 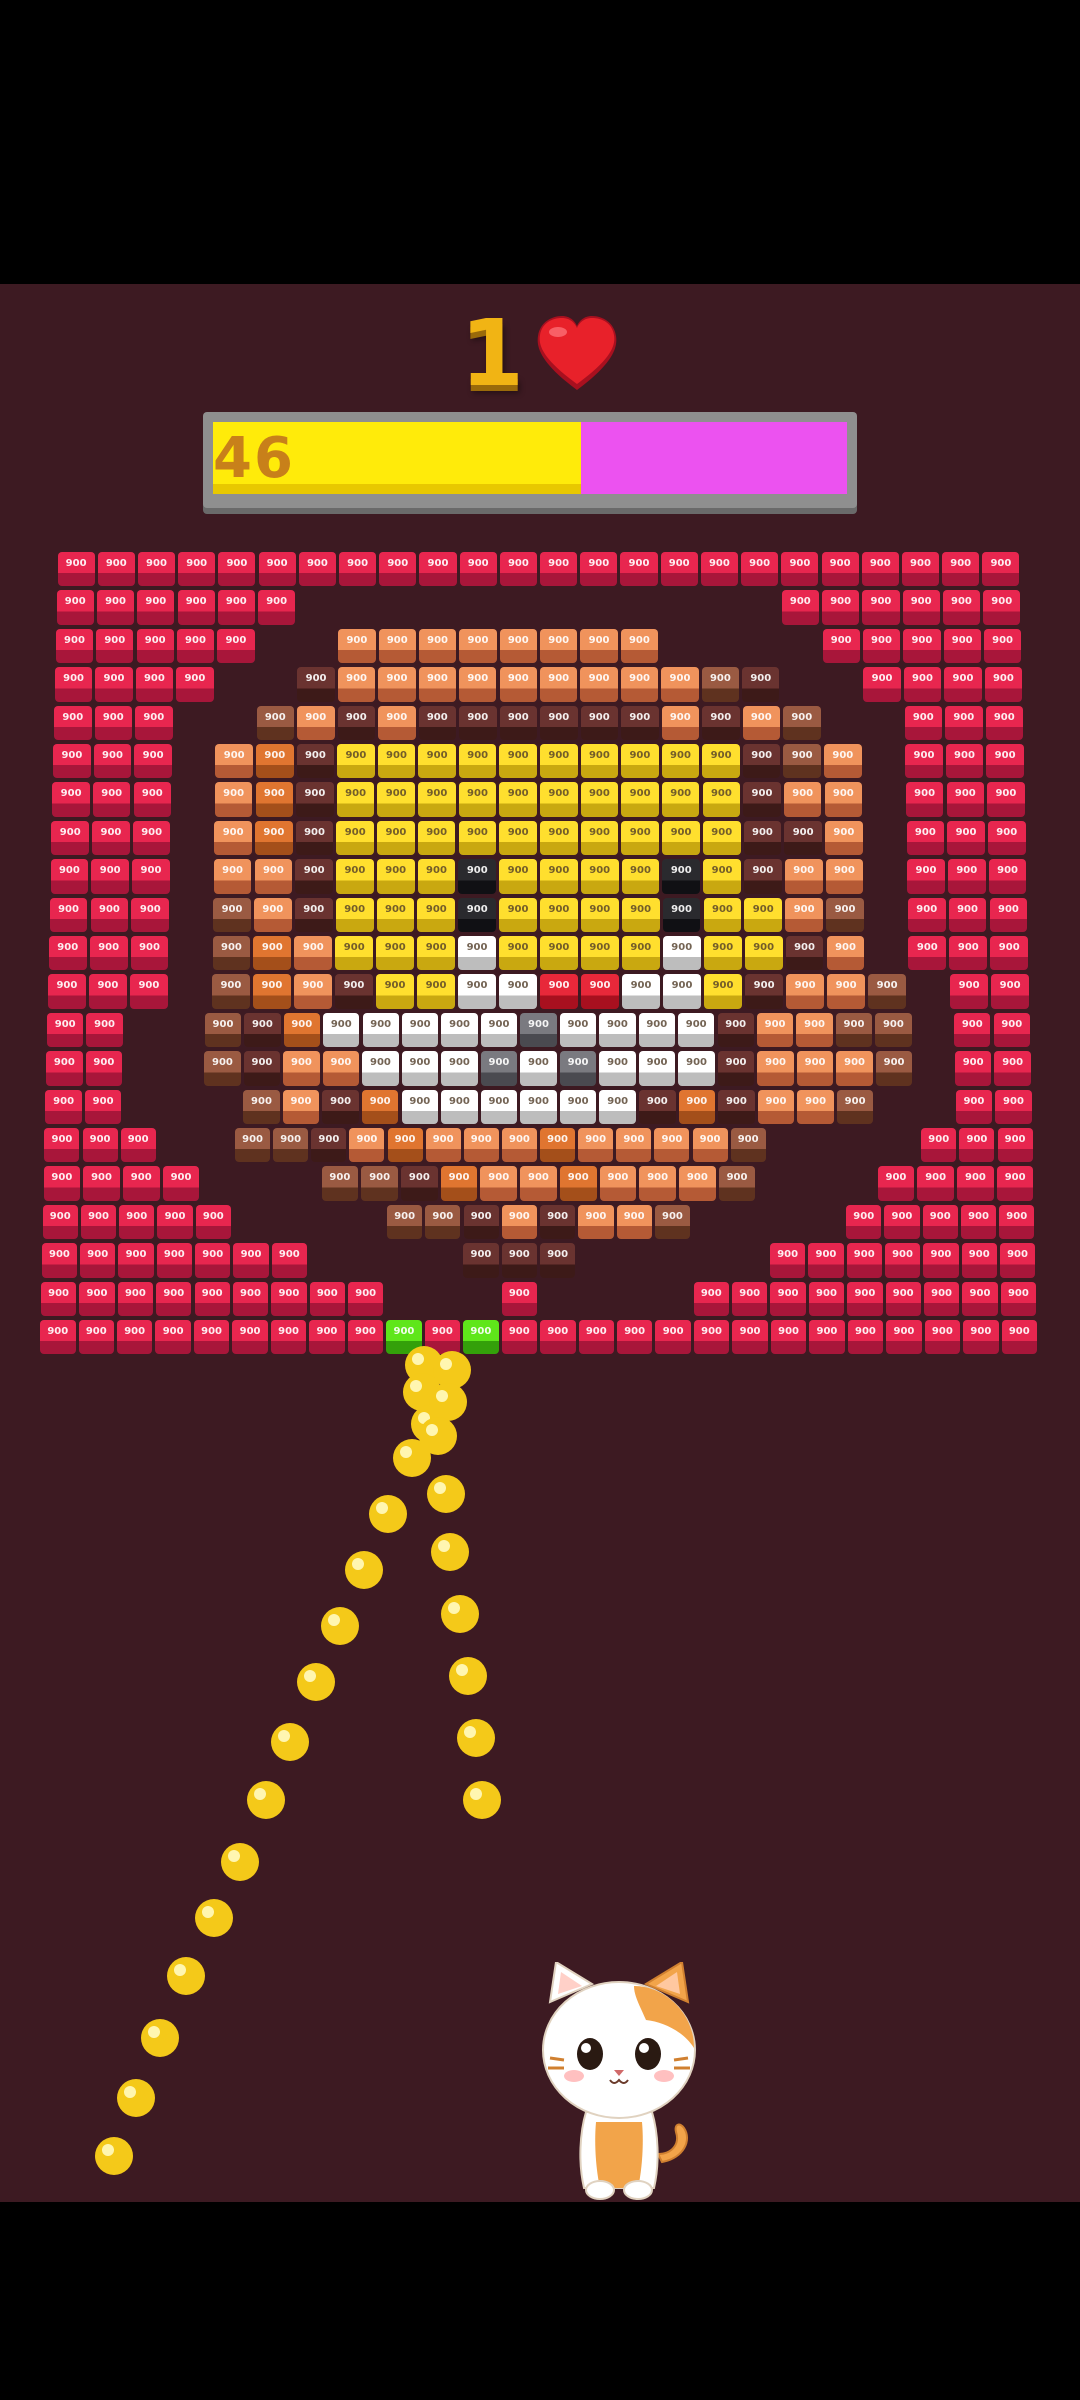 I want to click on lives-display: 1, so click(x=540, y=354).